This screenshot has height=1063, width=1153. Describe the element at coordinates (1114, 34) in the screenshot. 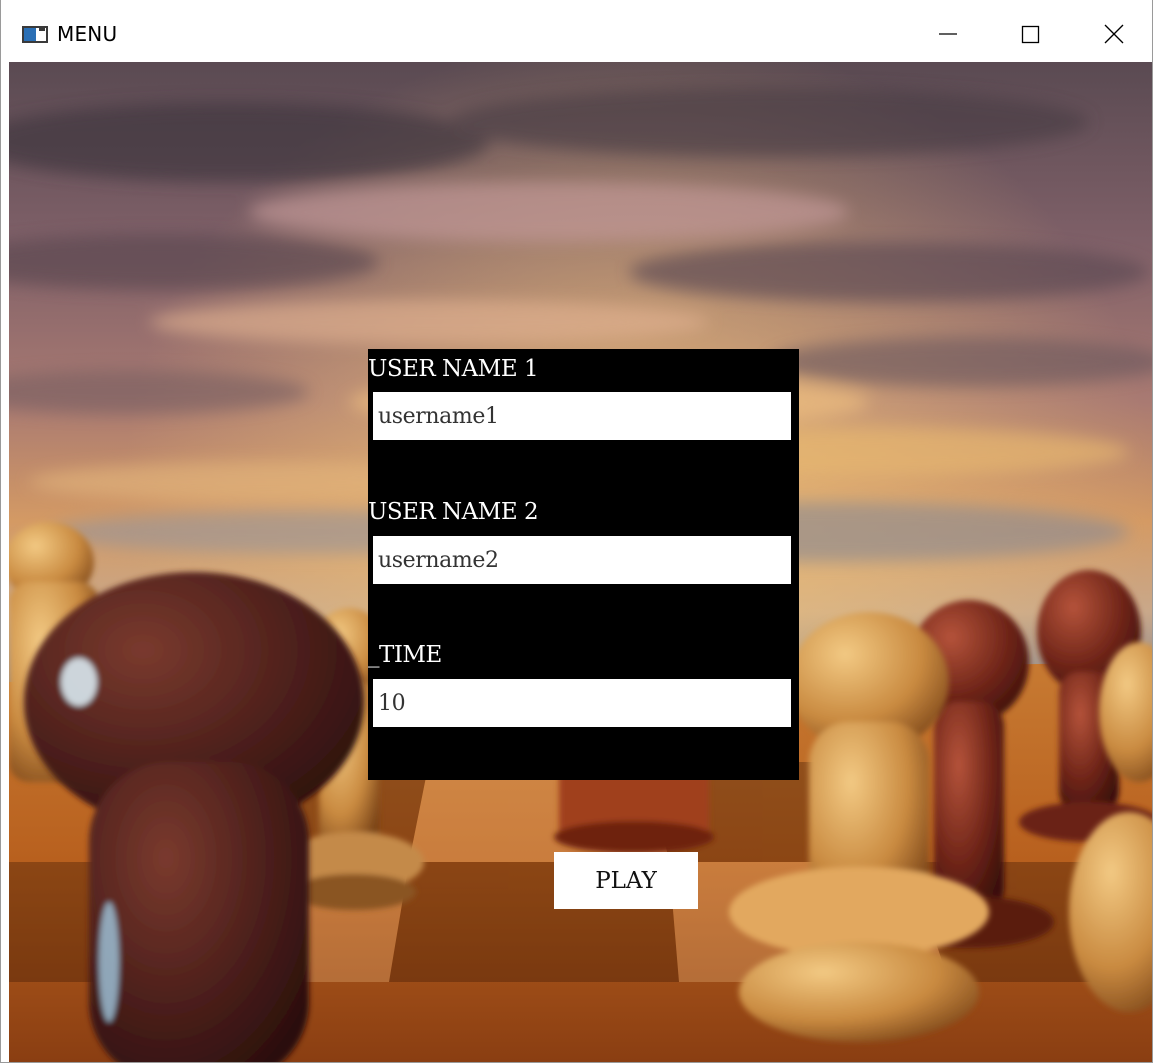

I see `close-icon` at that location.